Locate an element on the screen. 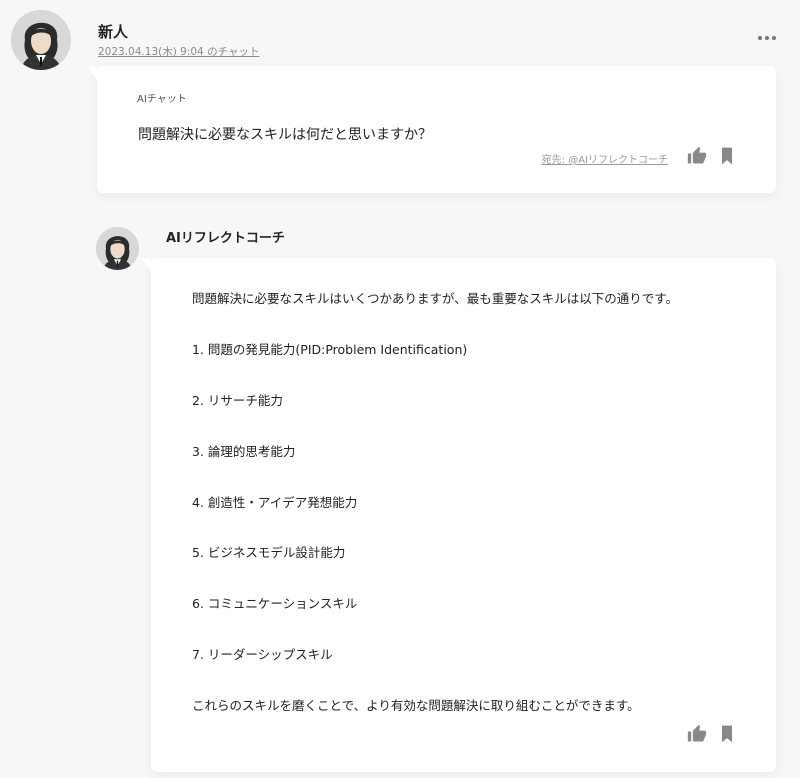  answer-intro: 問題解決に必要なスキルはいくつかありますが、最も重要なスキルは以下の通りです。 is located at coordinates (435, 298).